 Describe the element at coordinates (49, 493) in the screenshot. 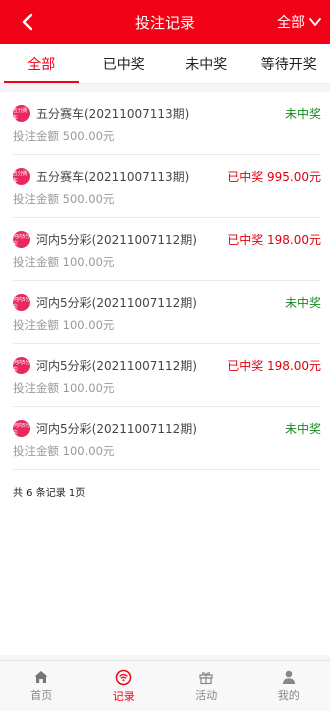

I see `record-summary: 共 6 条记录 1页` at that location.